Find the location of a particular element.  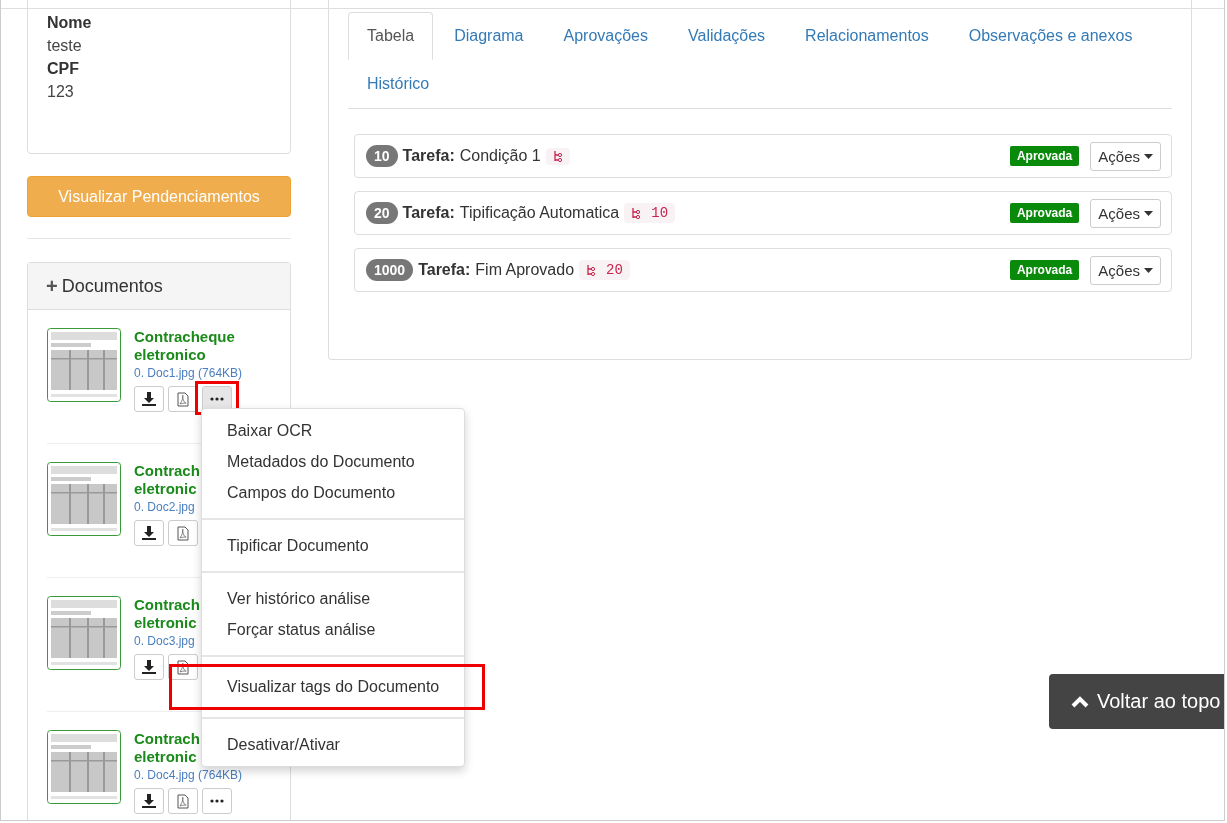

task-name: Fim Aprovado is located at coordinates (525, 270).